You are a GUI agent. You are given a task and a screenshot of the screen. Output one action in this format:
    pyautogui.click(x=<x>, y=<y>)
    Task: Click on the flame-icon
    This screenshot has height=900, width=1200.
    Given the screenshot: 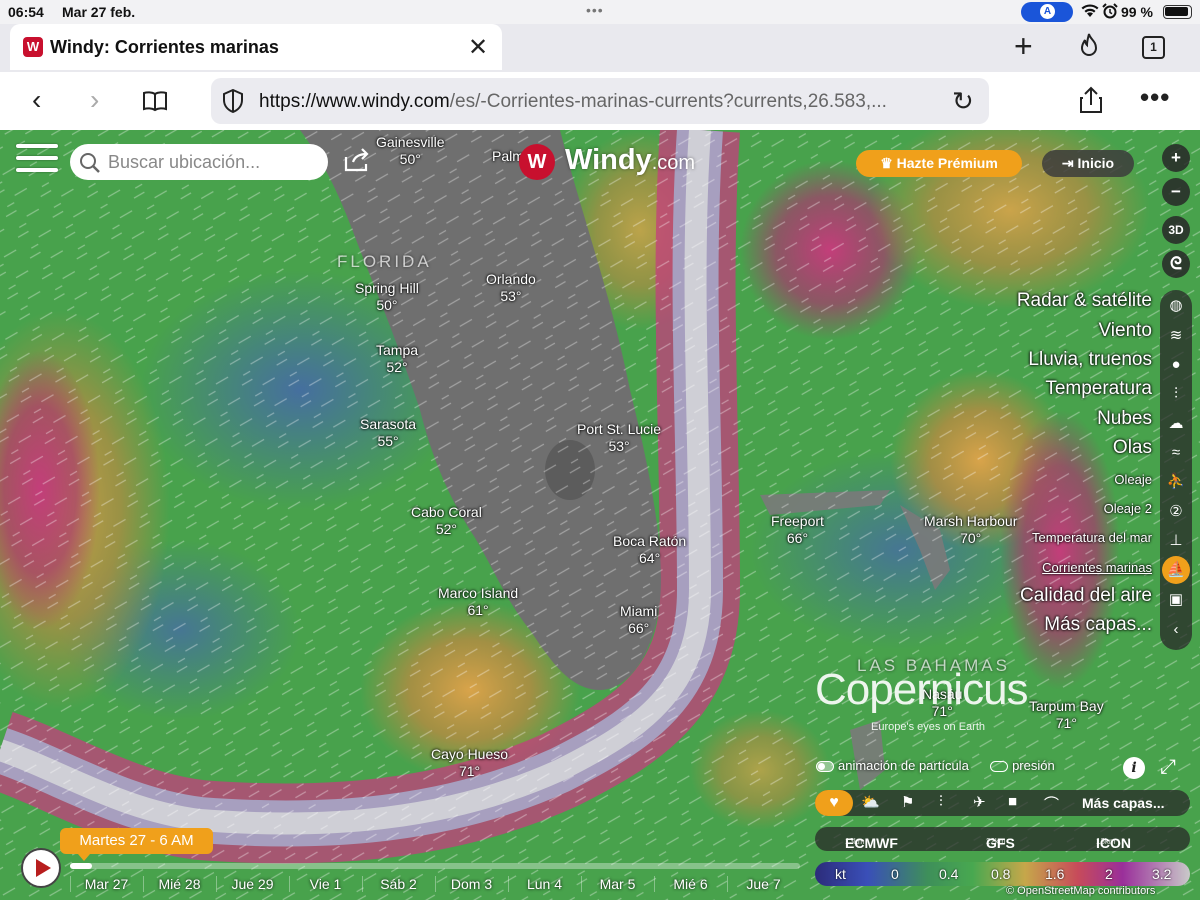 What is the action you would take?
    pyautogui.click(x=1089, y=46)
    